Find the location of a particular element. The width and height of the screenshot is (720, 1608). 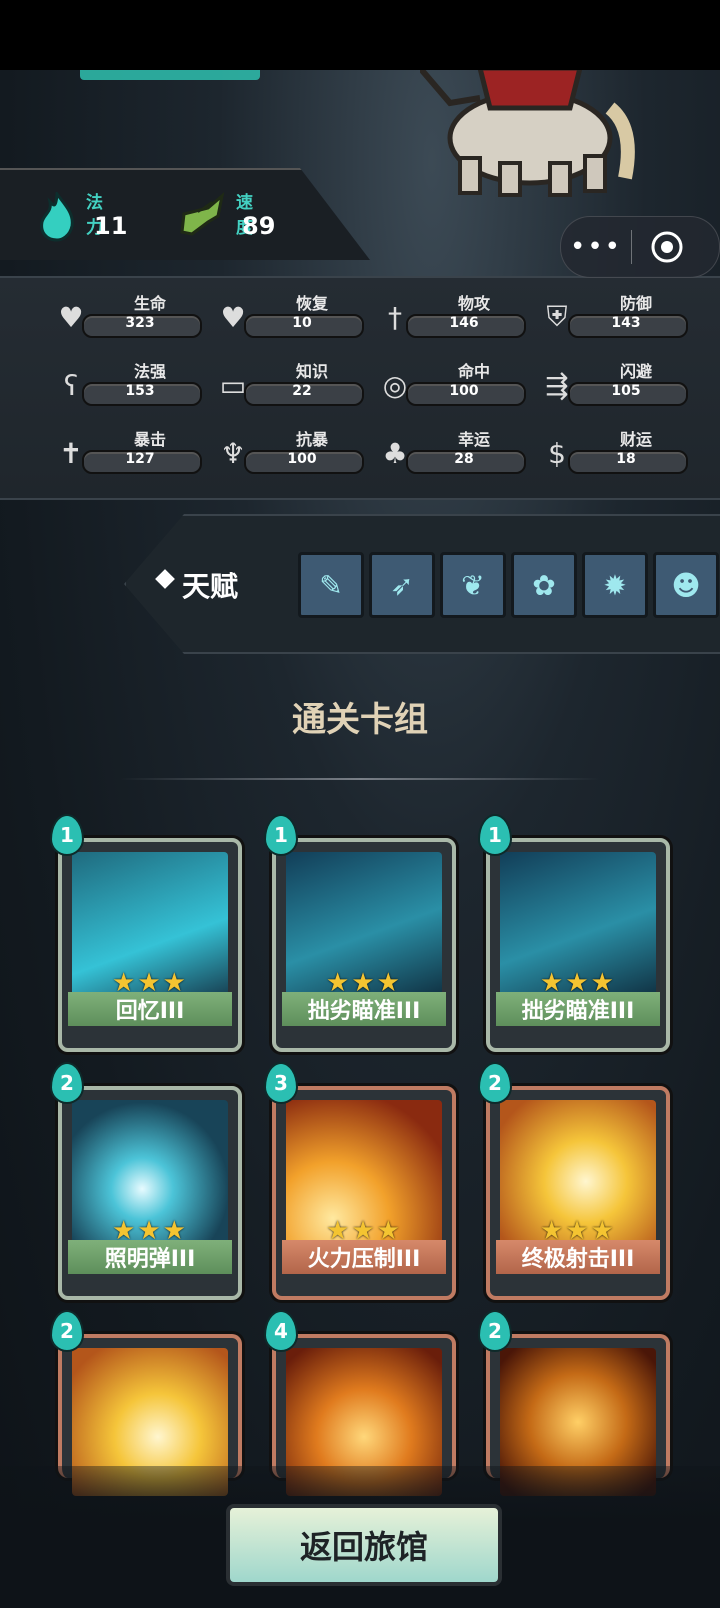

talent-label: 天赋 is located at coordinates (210, 586).